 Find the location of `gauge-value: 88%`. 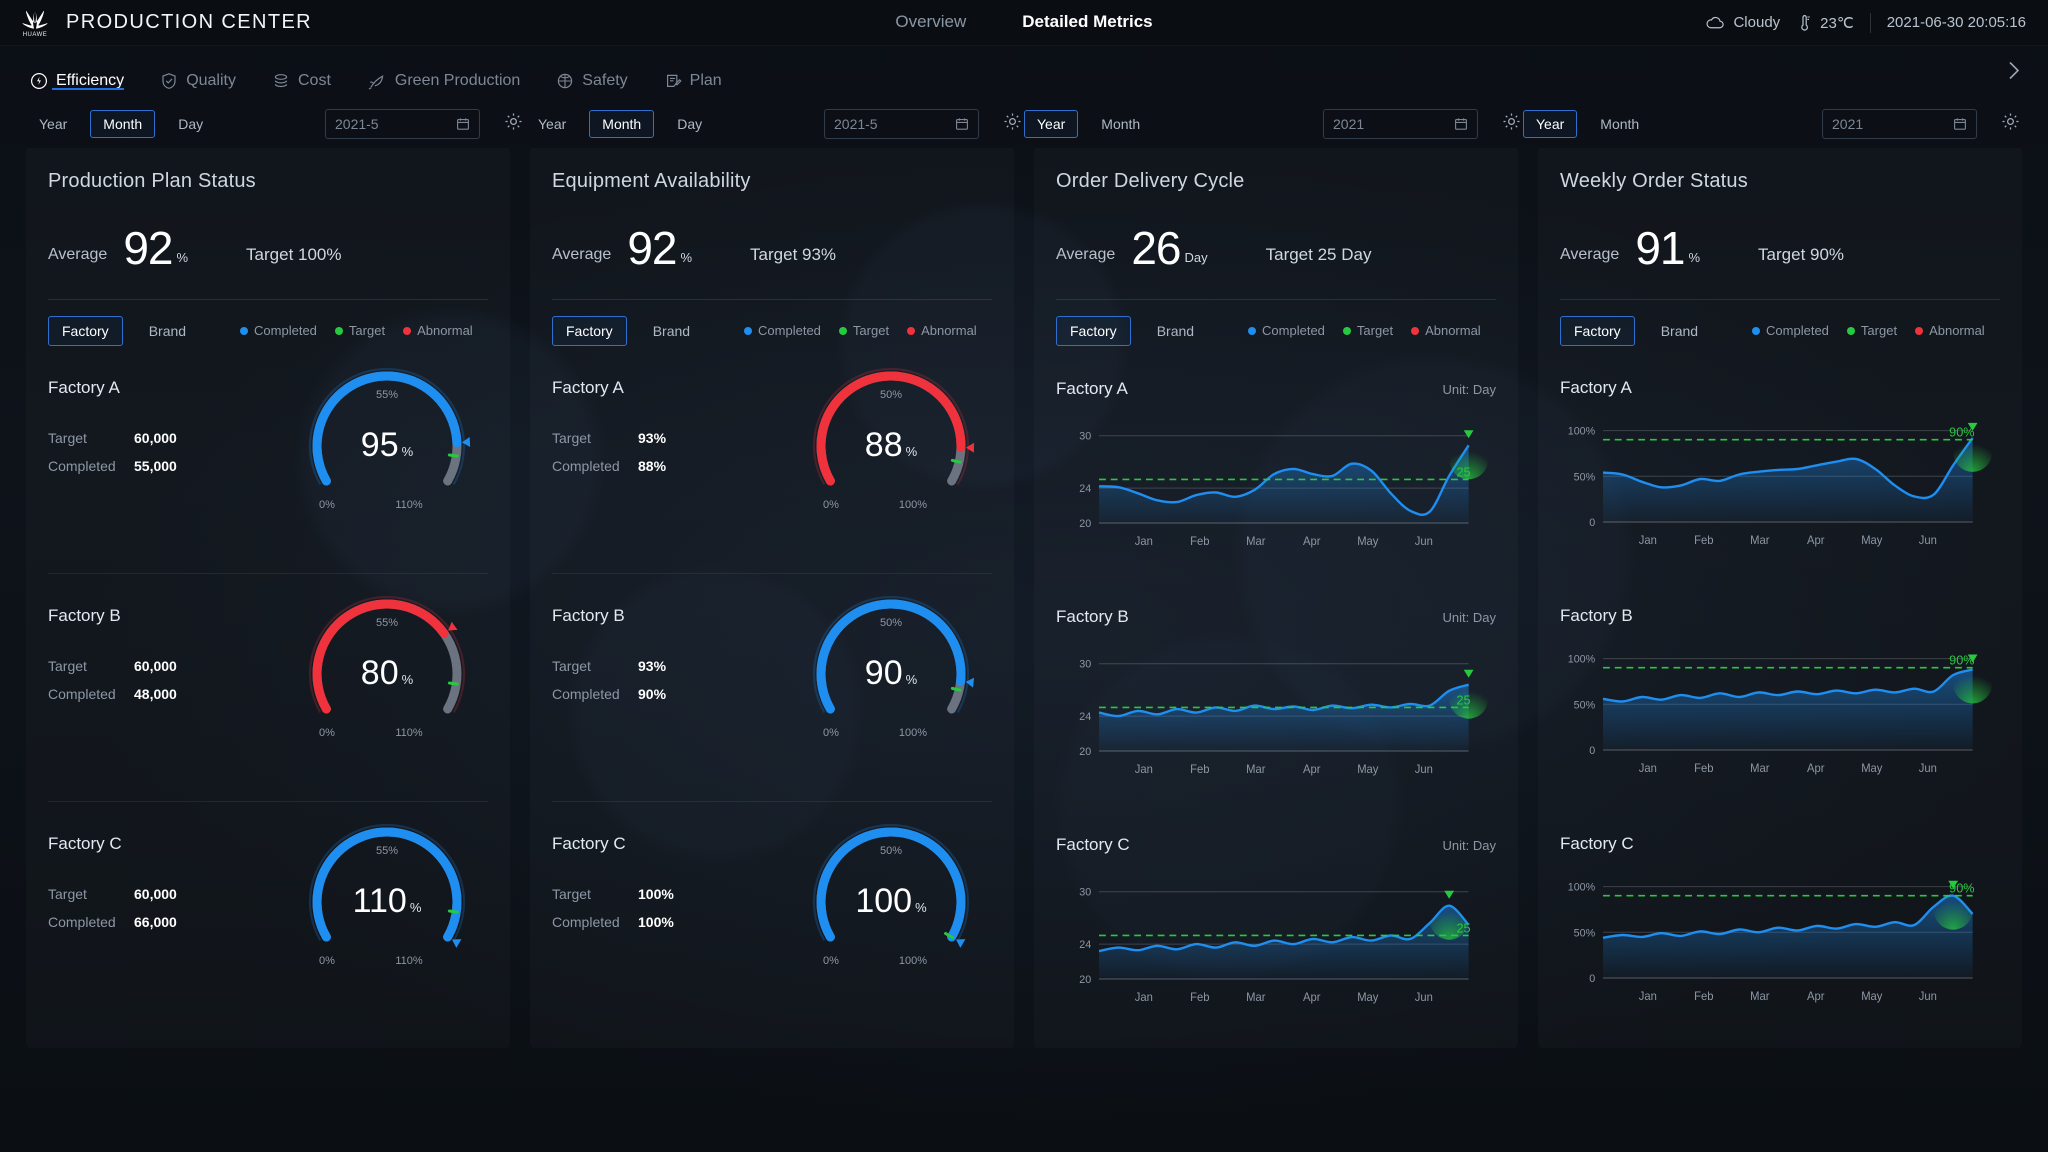

gauge-value: 88% is located at coordinates (891, 445).